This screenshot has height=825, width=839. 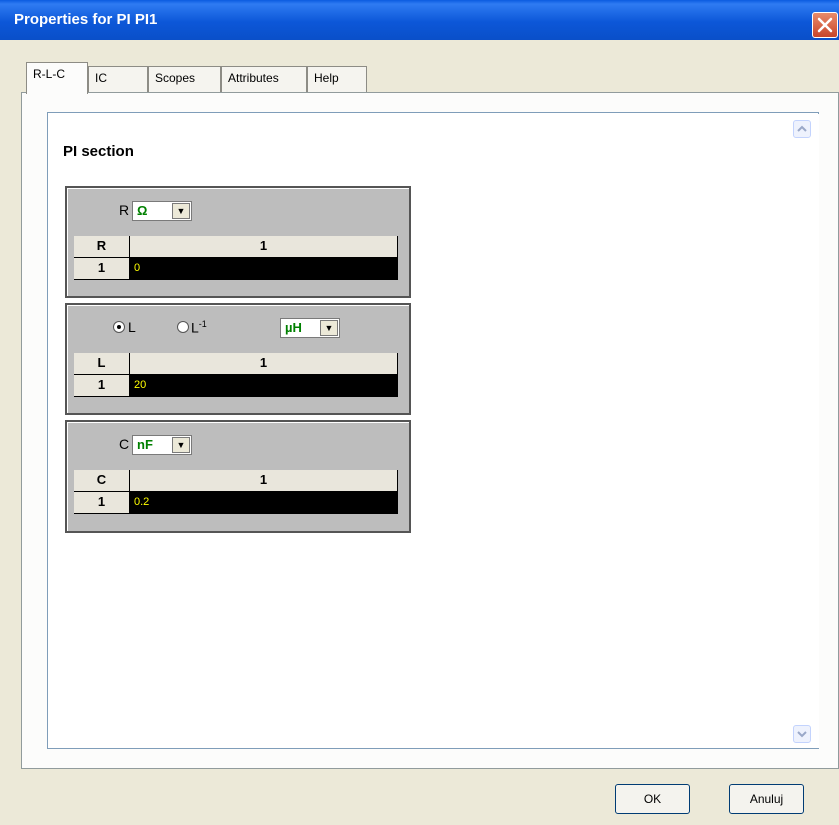 I want to click on chevron-down-icon, so click(x=802, y=734).